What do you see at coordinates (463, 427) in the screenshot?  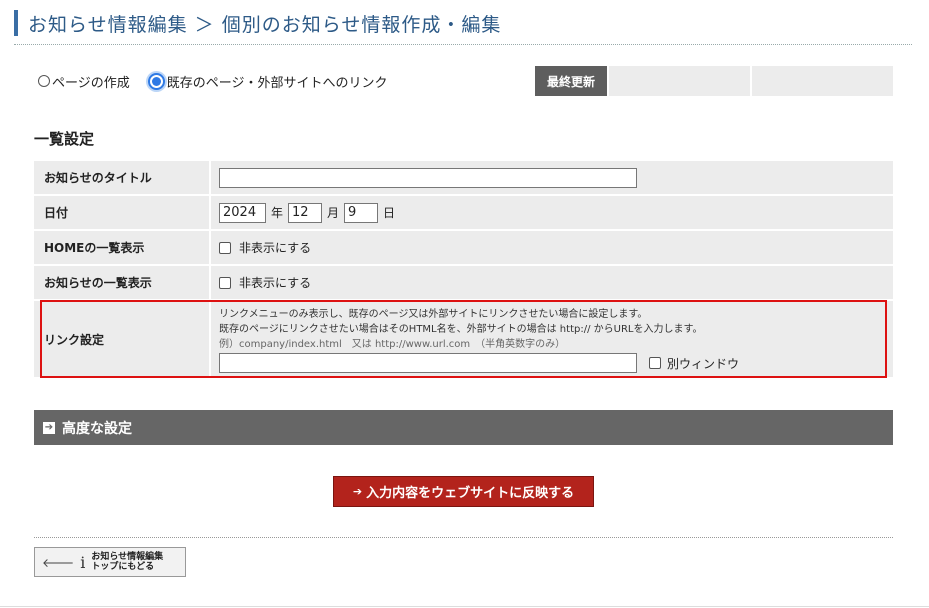 I see `advanced-settings-toggle: ➔ 高度な設定` at bounding box center [463, 427].